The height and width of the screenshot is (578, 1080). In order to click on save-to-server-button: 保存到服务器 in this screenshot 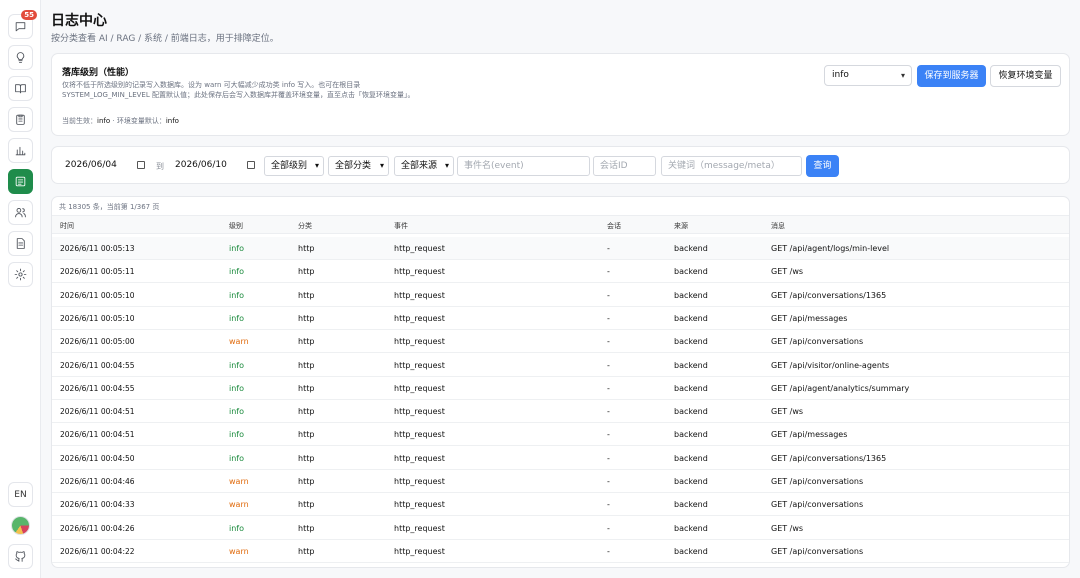, I will do `click(951, 76)`.